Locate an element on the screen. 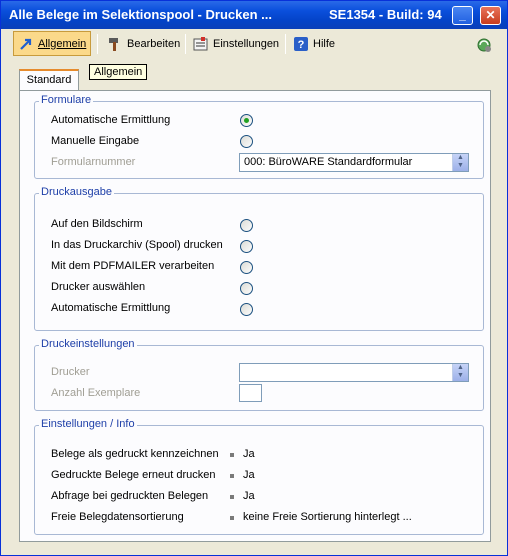 This screenshot has height=556, width=508. pdfmailer-radio is located at coordinates (246, 267).